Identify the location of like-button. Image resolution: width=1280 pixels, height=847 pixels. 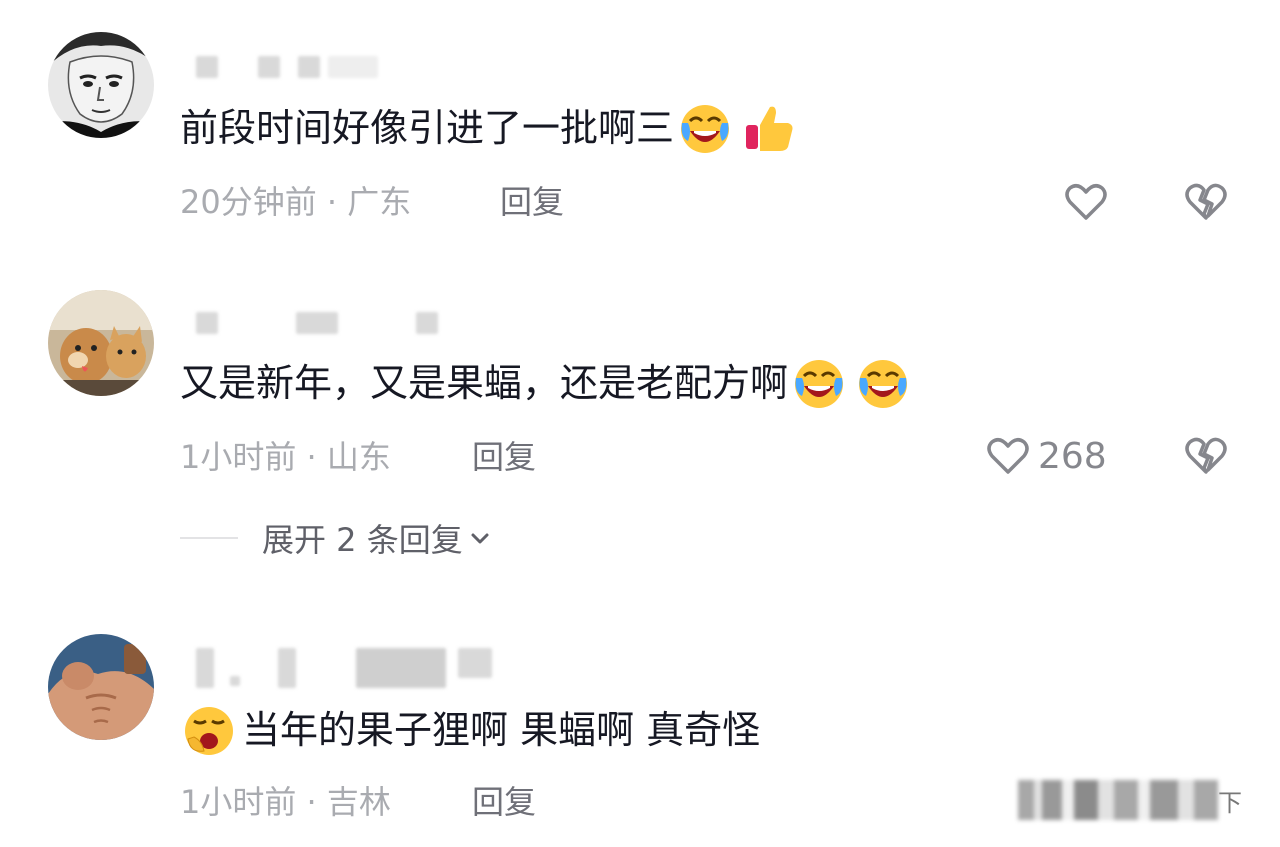
(1086, 202).